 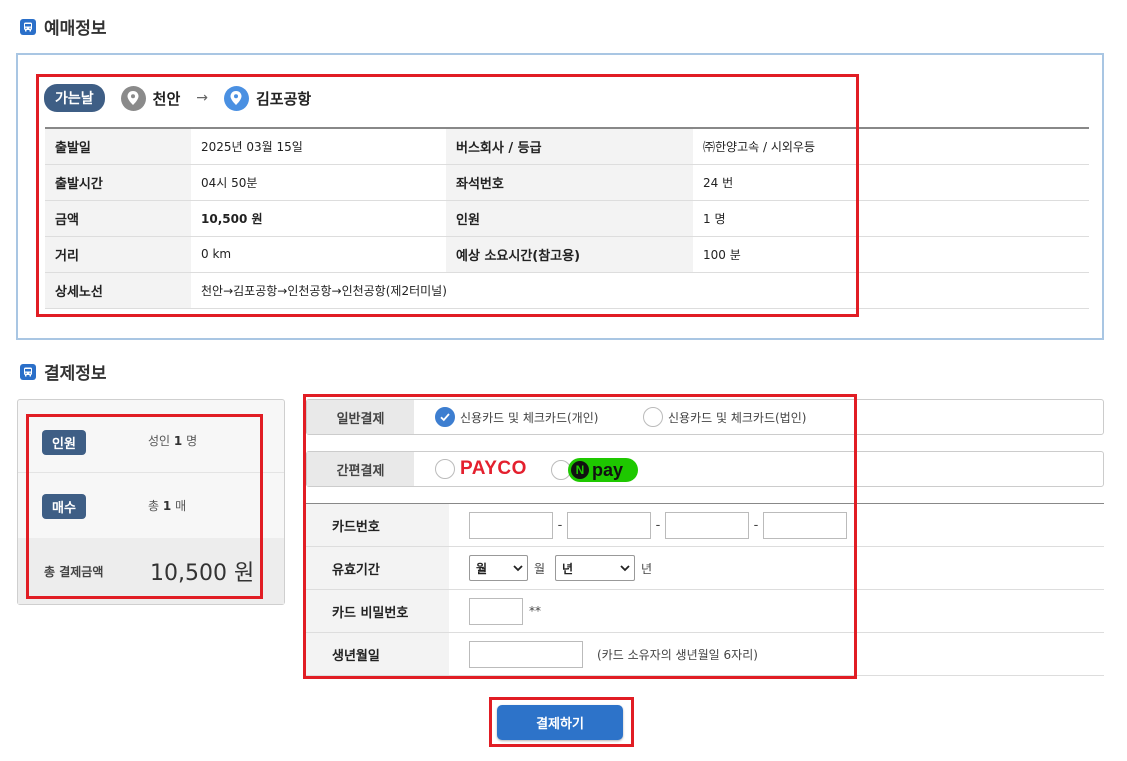 What do you see at coordinates (181, 506) in the screenshot?
I see `tickets-unit: 매` at bounding box center [181, 506].